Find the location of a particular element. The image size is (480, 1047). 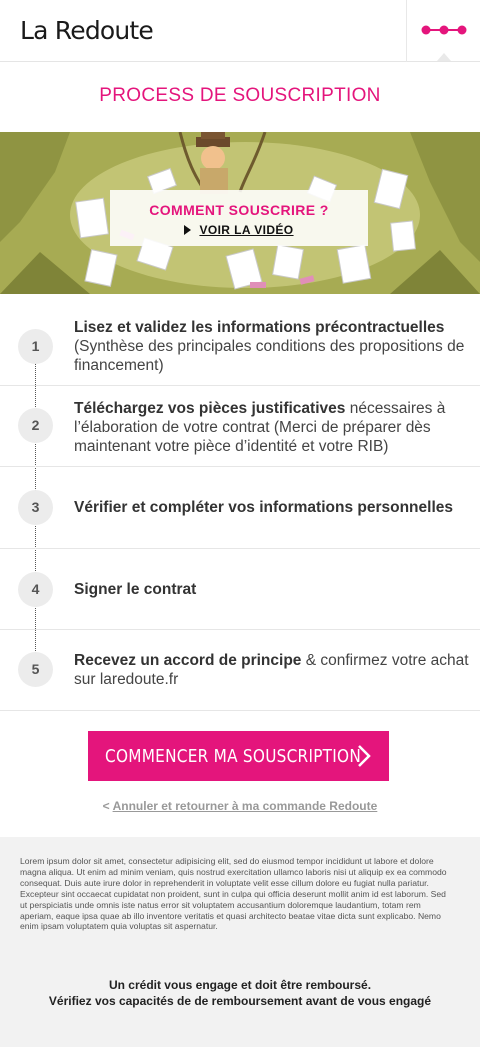

cta-title: COMMENT SOUSCRIRE ? is located at coordinates (239, 210).